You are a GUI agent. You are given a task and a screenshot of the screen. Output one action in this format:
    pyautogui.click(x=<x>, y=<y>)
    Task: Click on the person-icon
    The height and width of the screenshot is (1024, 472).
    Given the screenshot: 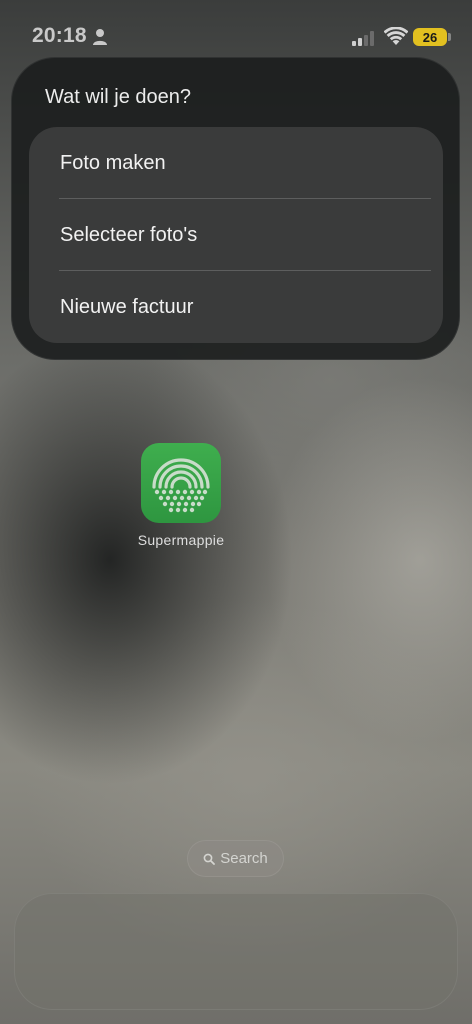 What is the action you would take?
    pyautogui.click(x=100, y=37)
    